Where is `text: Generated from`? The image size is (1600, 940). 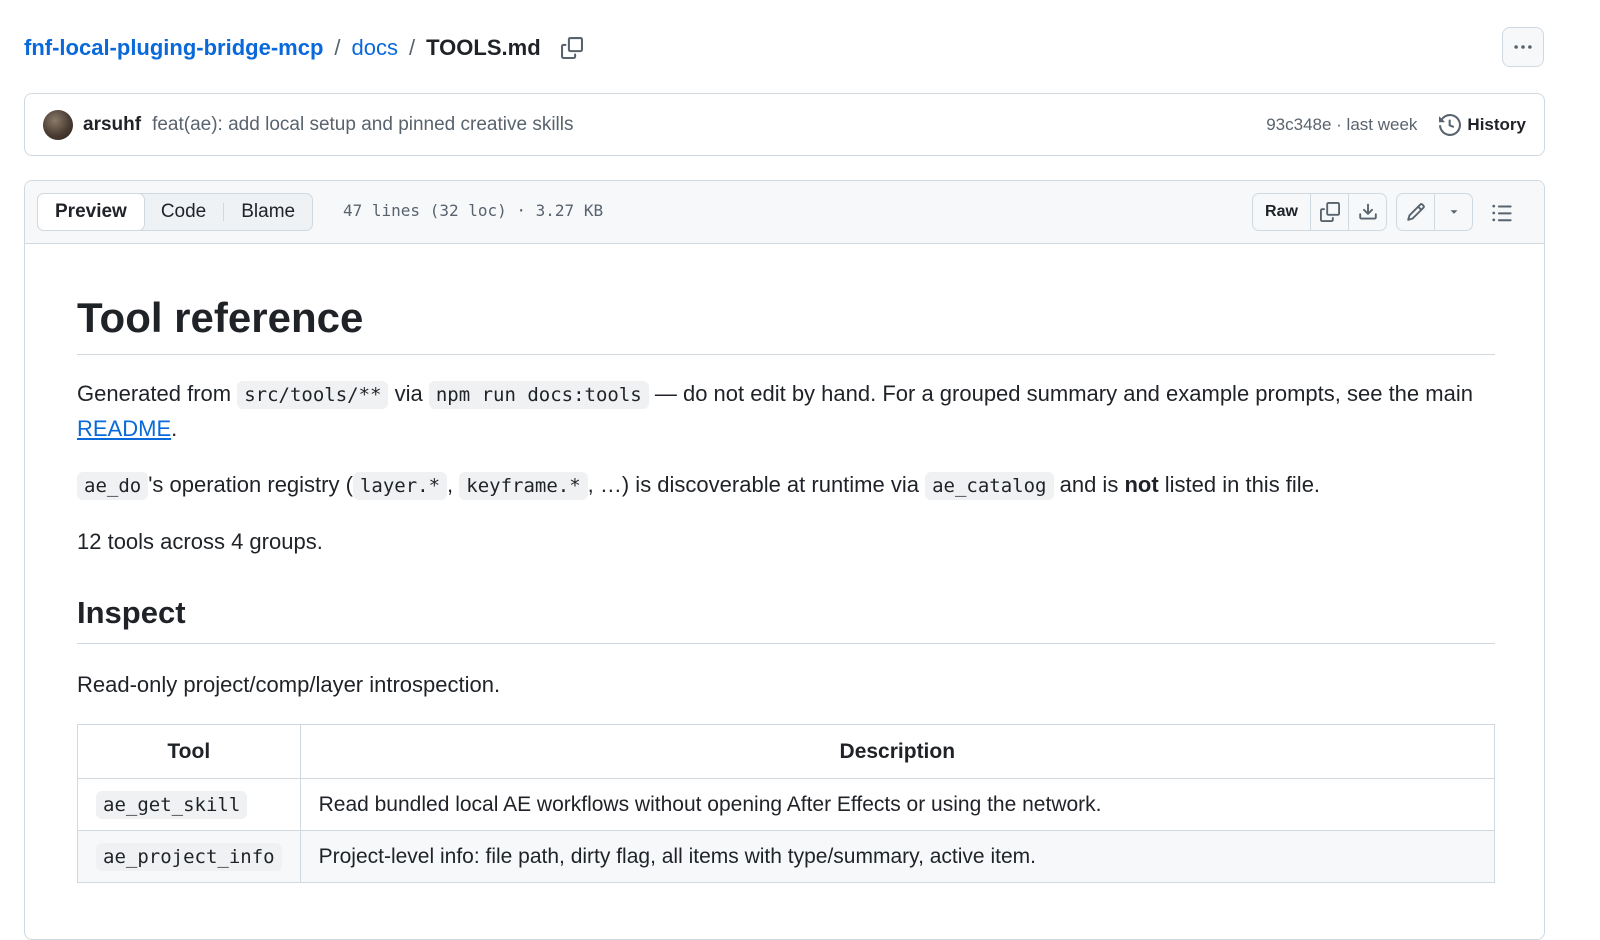 text: Generated from is located at coordinates (157, 394).